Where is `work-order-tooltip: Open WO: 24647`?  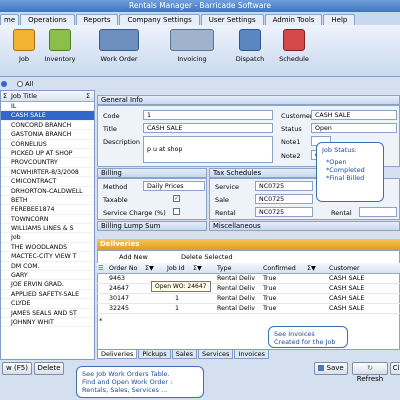 work-order-tooltip: Open WO: 24647 is located at coordinates (181, 286).